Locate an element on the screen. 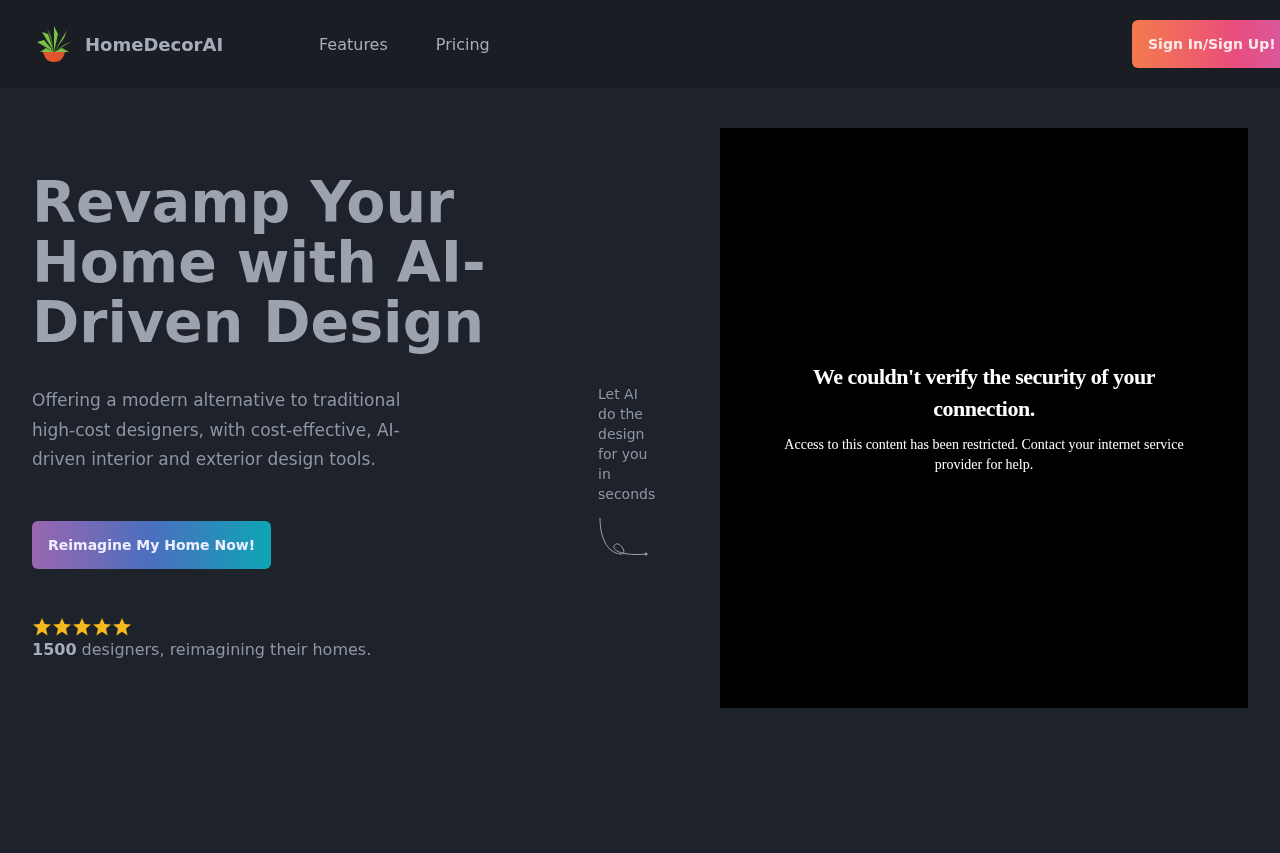 This screenshot has width=1280, height=853. brand-name: HomeDecorAI is located at coordinates (154, 44).